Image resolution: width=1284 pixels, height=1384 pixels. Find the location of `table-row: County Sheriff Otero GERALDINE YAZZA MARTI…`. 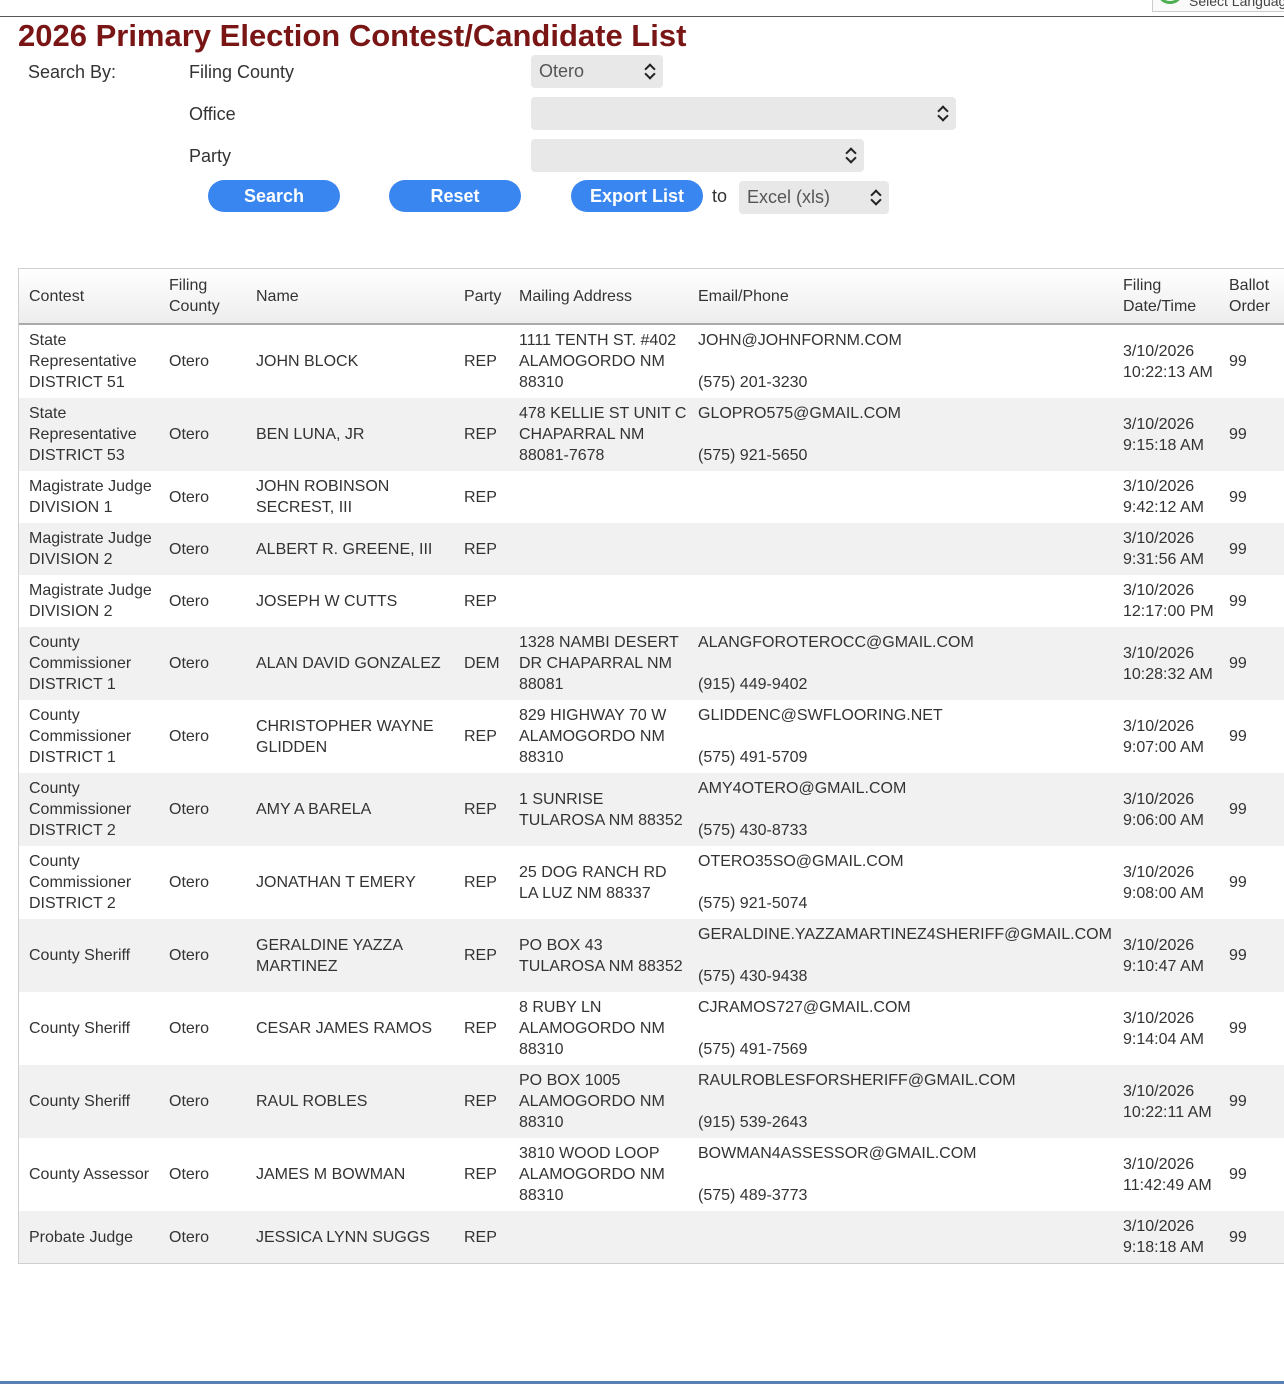

table-row: County Sheriff Otero GERALDINE YAZZA MARTI… is located at coordinates (651, 955).